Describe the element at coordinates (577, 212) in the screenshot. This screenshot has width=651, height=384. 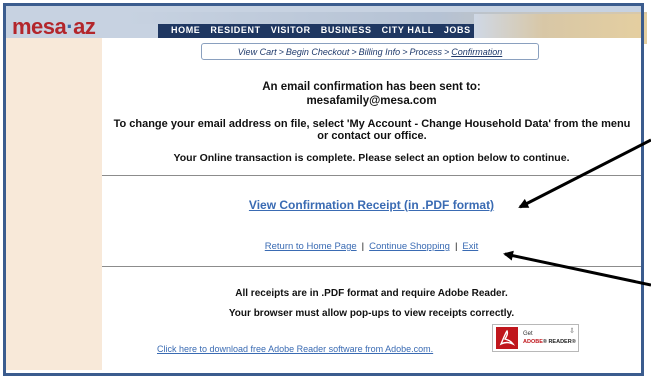
I see `annotation-arrows` at that location.